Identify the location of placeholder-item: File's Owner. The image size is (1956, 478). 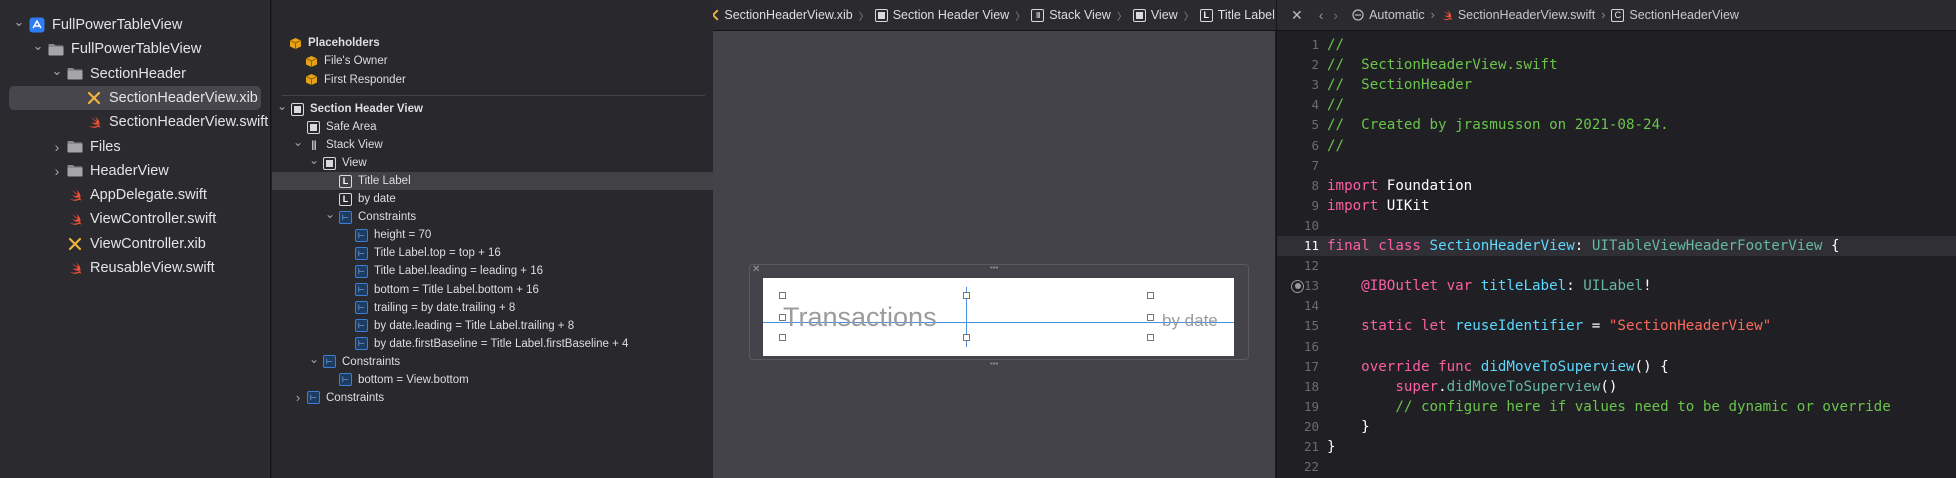
(330, 61).